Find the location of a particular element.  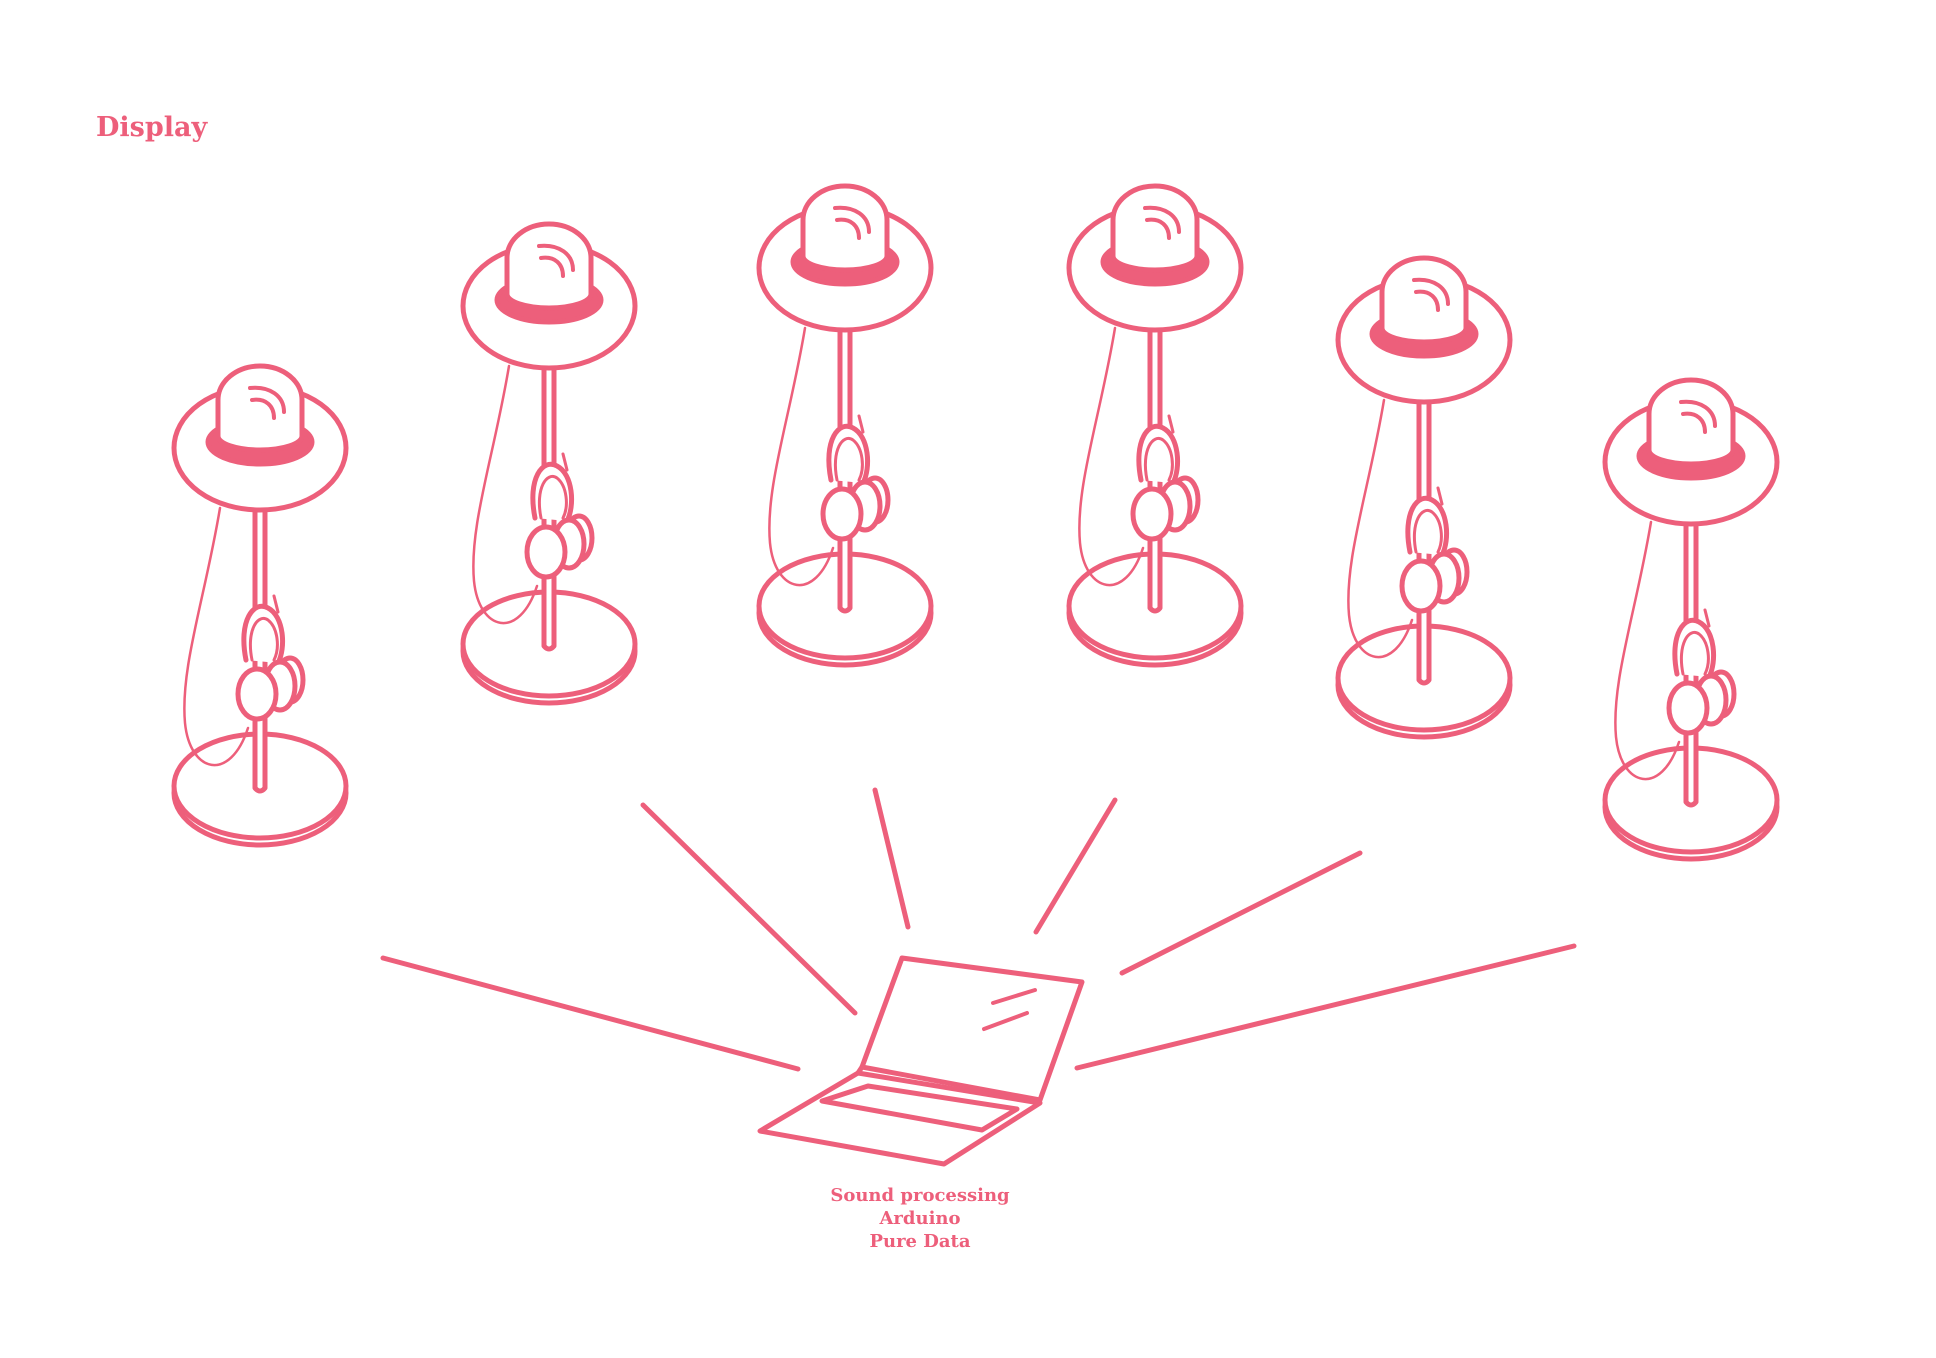

hub-caption: Sound processing Arduino Pure Data is located at coordinates (920, 1218).